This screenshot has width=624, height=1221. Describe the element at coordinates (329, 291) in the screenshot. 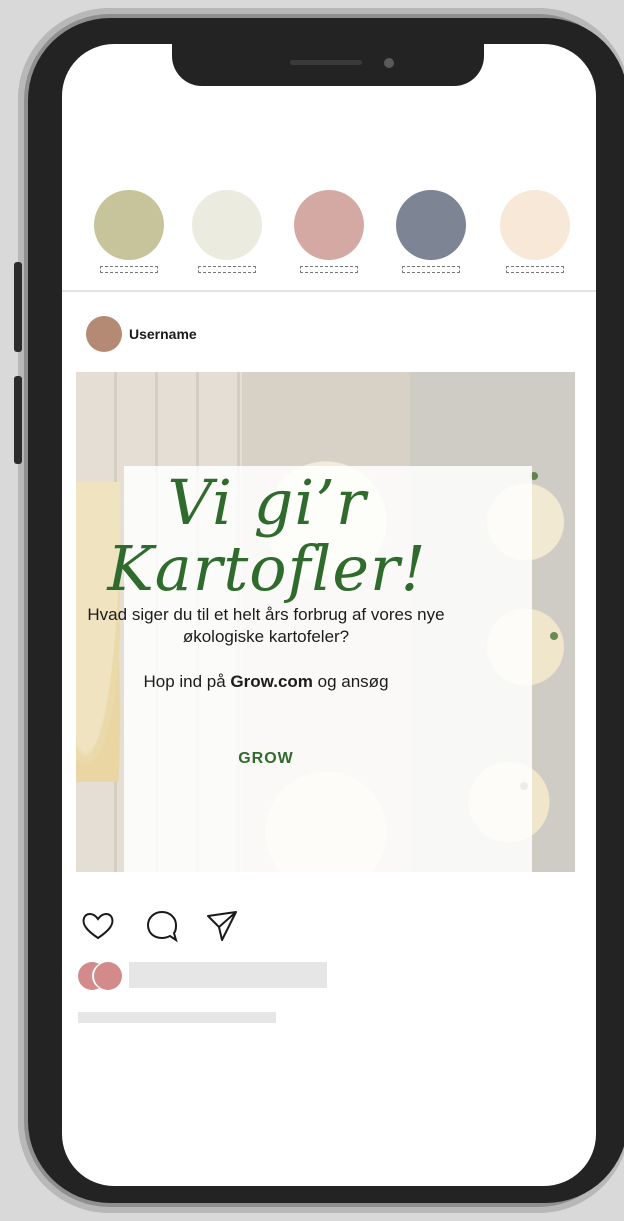

I see `stories-divider` at that location.